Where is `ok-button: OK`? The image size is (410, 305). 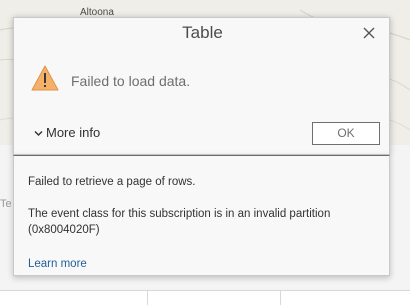
ok-button: OK is located at coordinates (346, 133).